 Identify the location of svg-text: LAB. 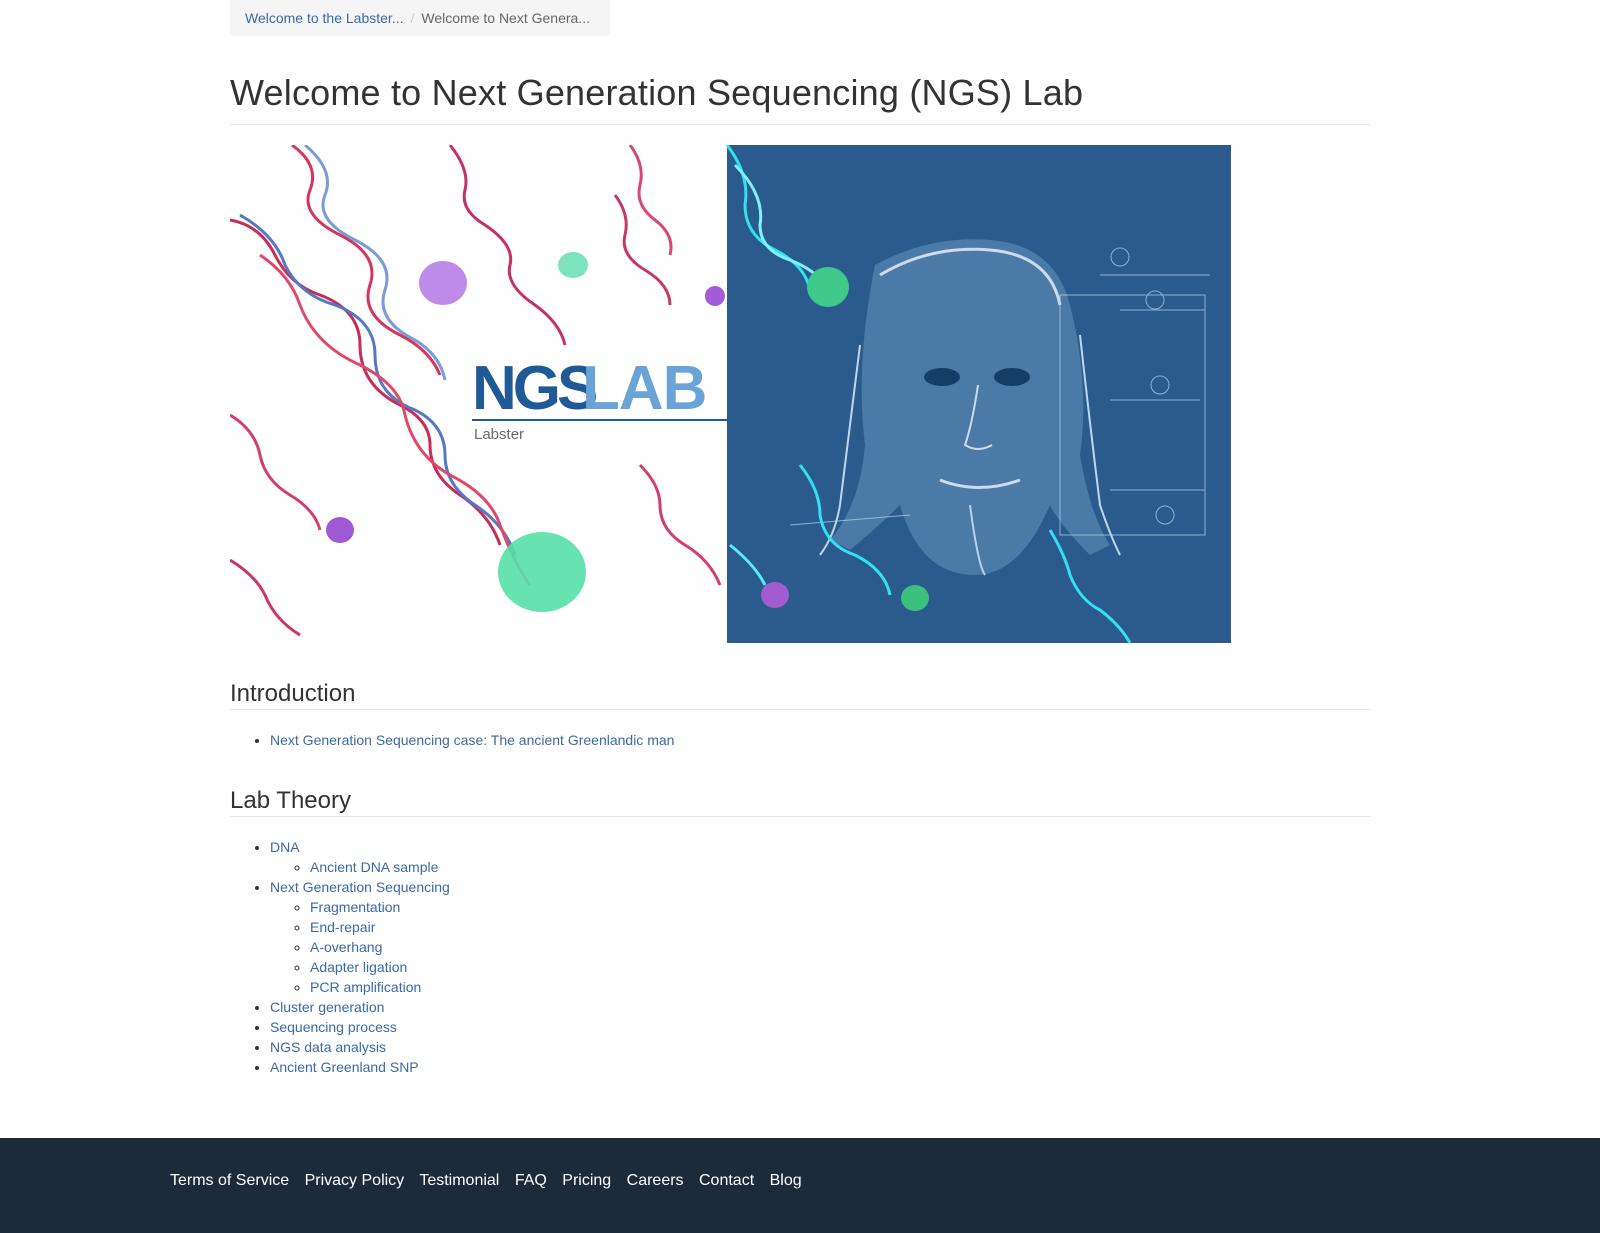
(644, 388).